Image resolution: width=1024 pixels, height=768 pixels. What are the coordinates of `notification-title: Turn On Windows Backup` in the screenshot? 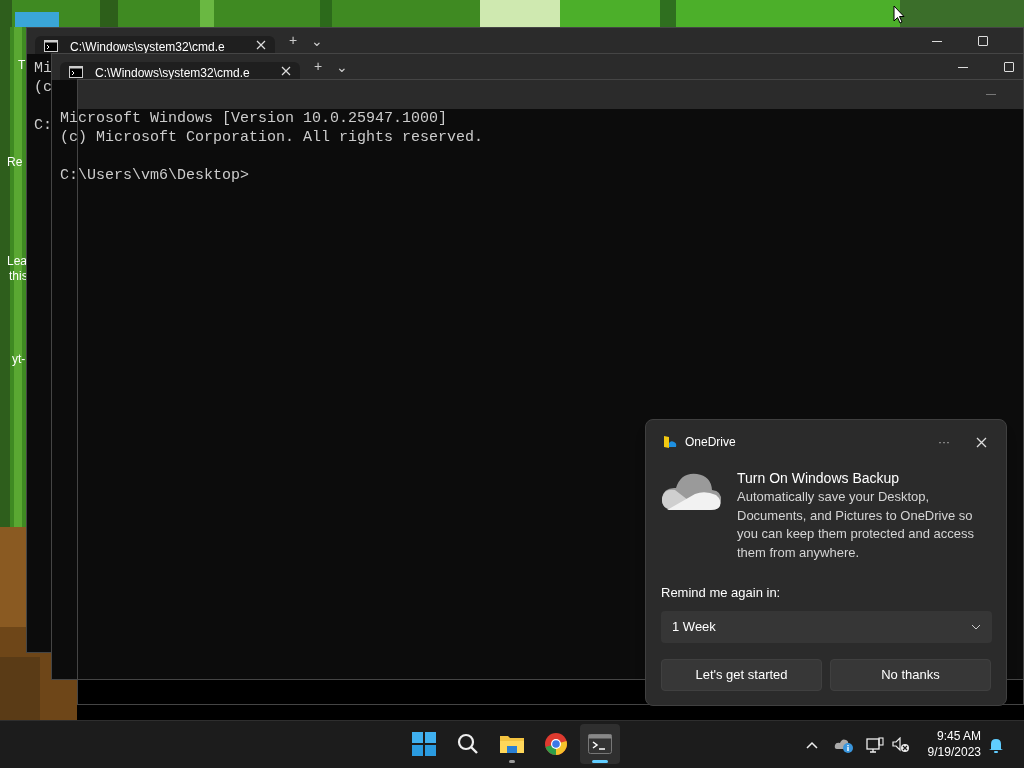 It's located at (819, 478).